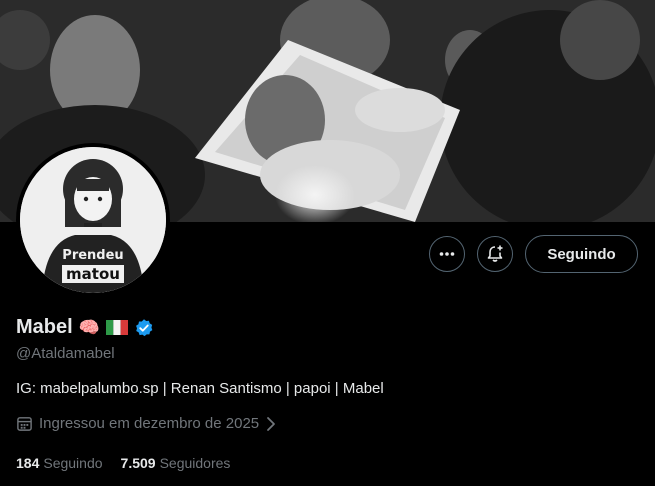 The width and height of the screenshot is (655, 486). I want to click on notifications-button, so click(495, 254).